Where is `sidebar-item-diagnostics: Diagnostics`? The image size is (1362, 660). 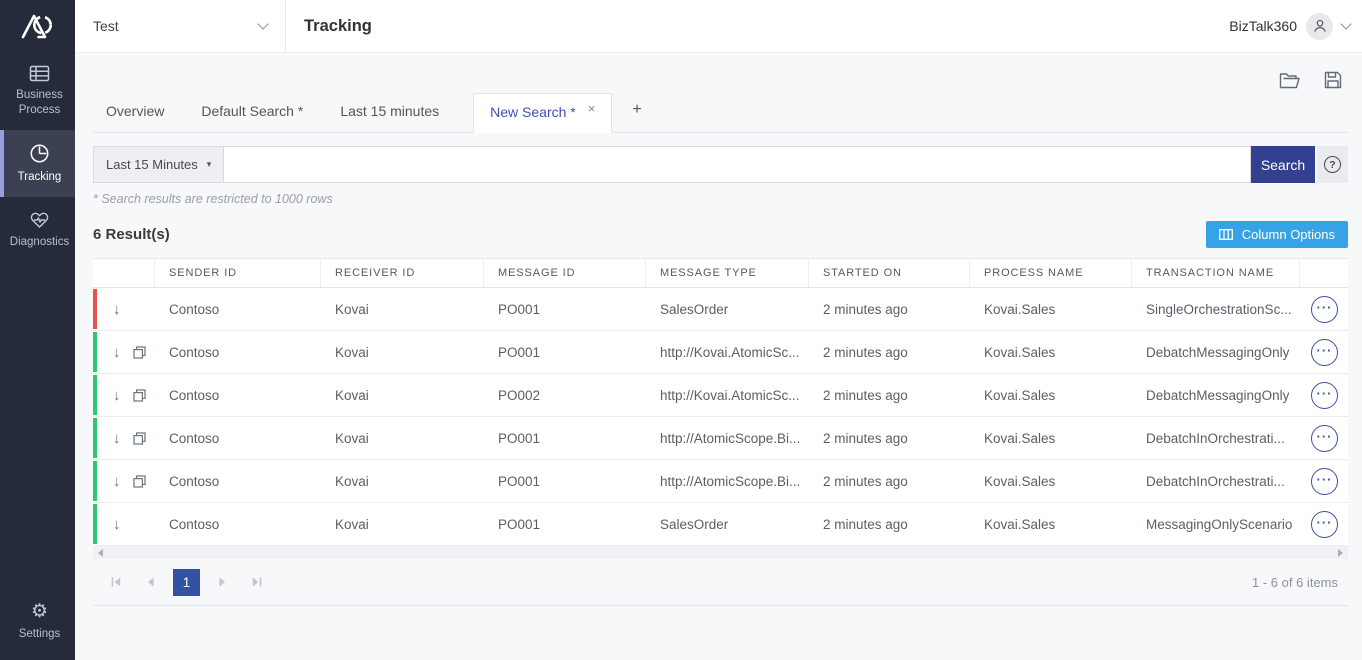 sidebar-item-diagnostics: Diagnostics is located at coordinates (37, 229).